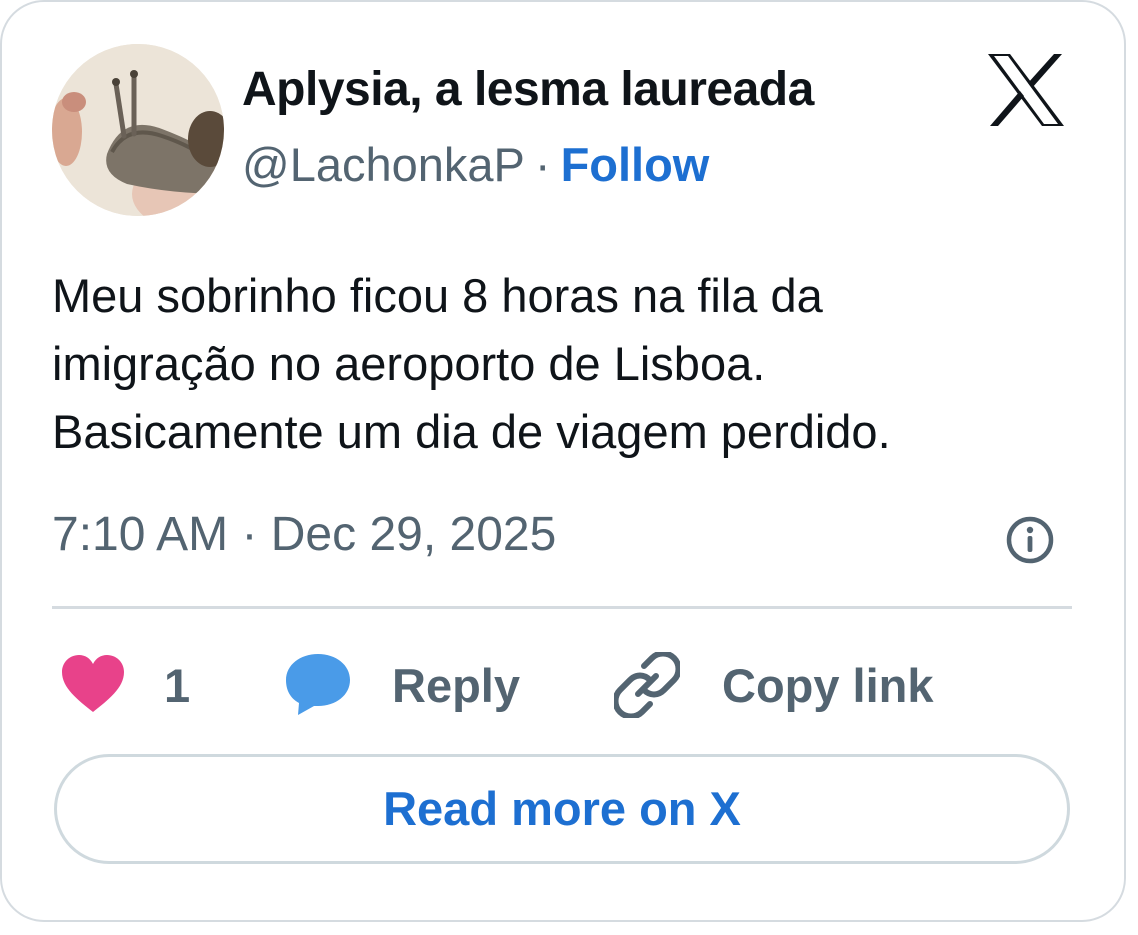  What do you see at coordinates (647, 685) in the screenshot?
I see `link-icon` at bounding box center [647, 685].